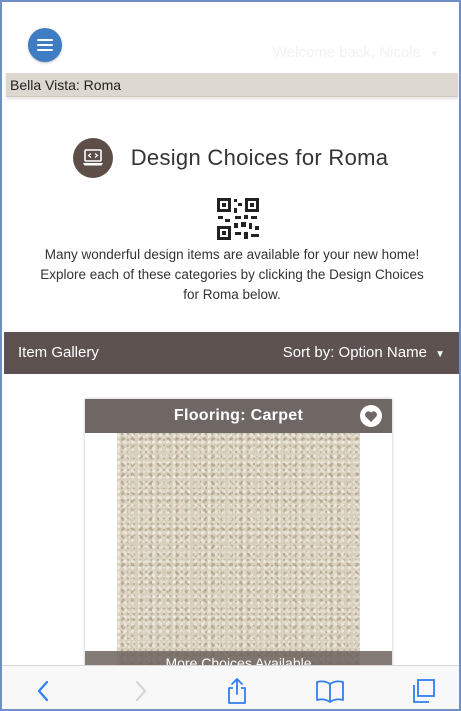 This screenshot has height=711, width=461. What do you see at coordinates (238, 416) in the screenshot?
I see `card-title: Flooring: Carpet` at bounding box center [238, 416].